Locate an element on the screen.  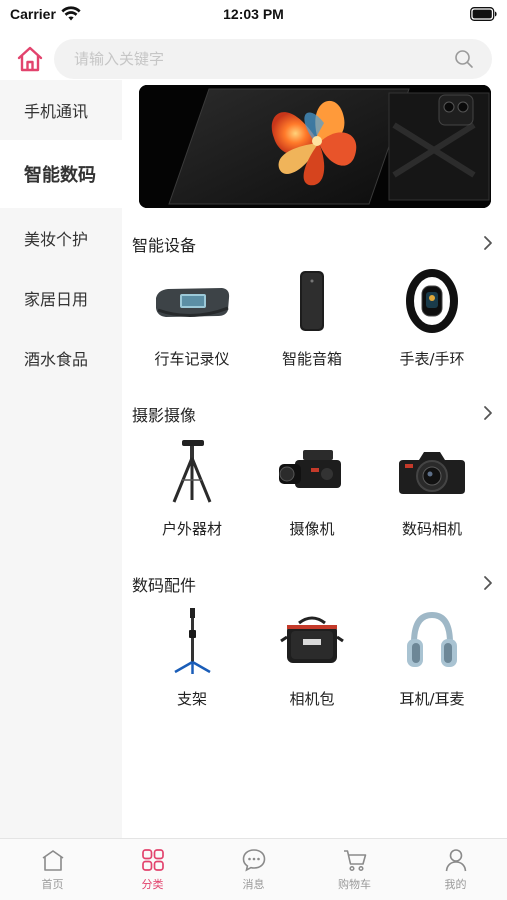
section-header: 摄影摄像 is located at coordinates (314, 413).